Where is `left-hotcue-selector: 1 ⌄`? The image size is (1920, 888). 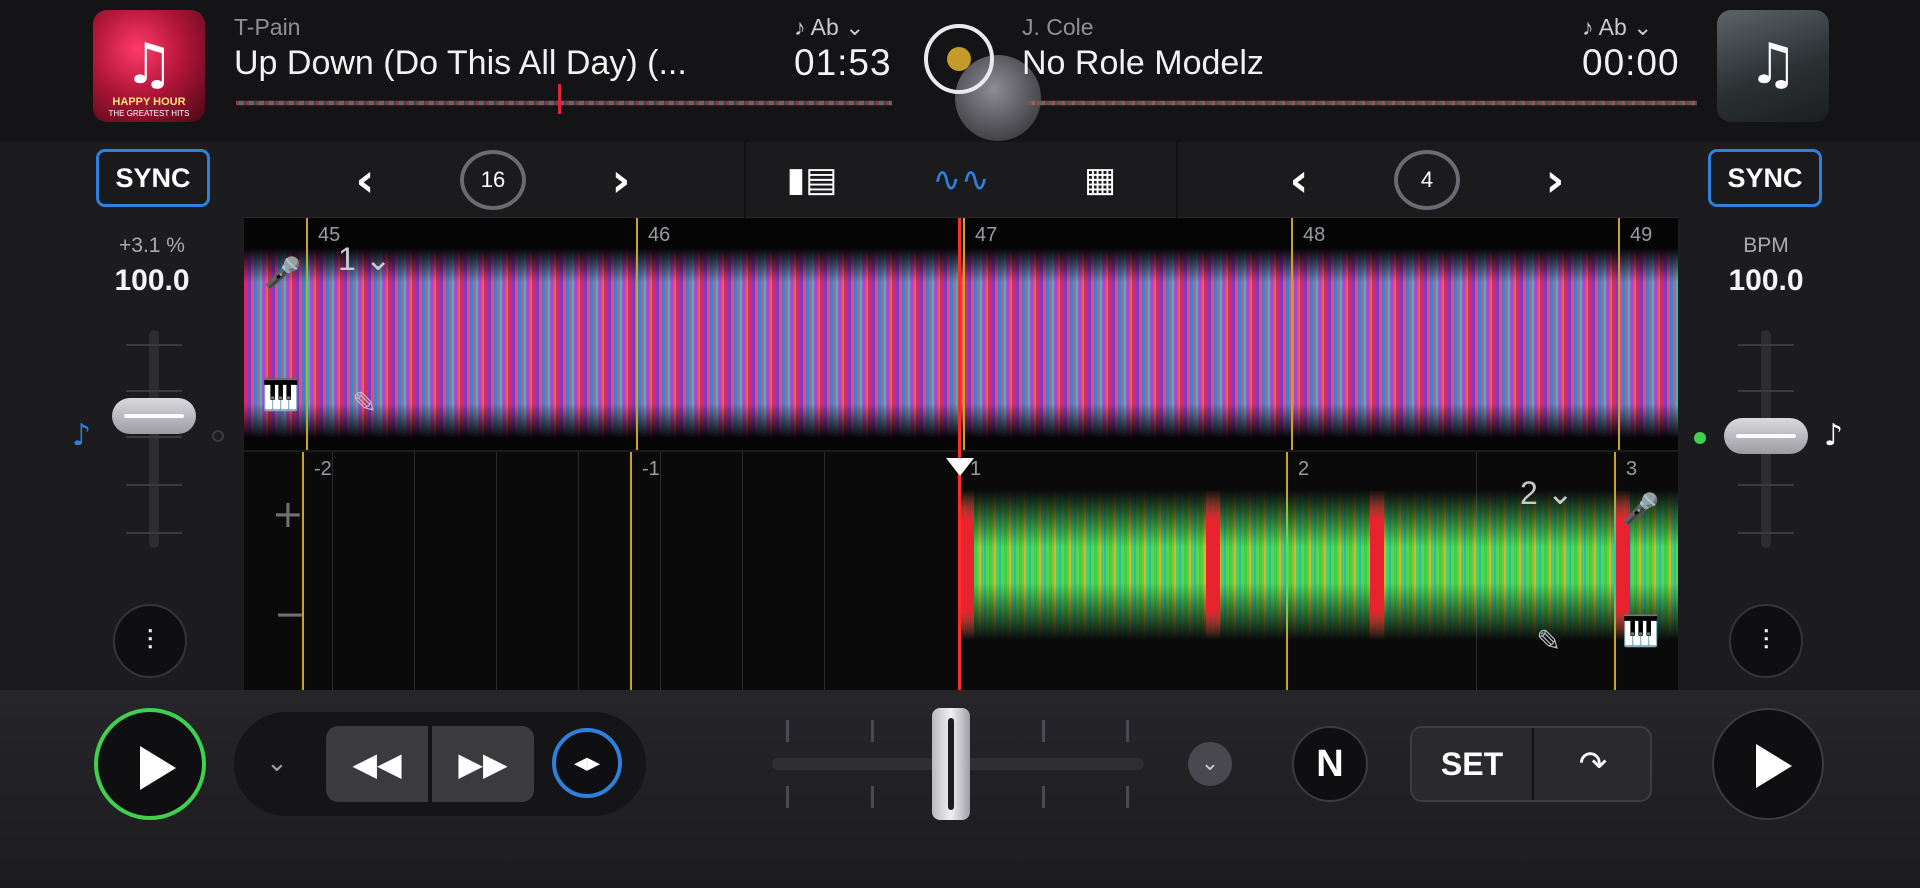
left-hotcue-selector: 1 ⌄ is located at coordinates (365, 259).